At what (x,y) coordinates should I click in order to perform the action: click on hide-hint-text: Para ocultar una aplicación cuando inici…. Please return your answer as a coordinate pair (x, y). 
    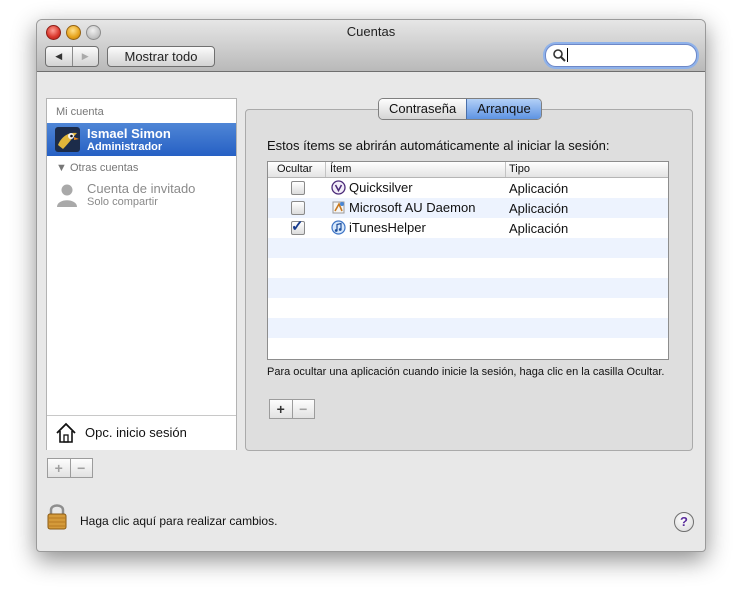
    Looking at the image, I should click on (466, 372).